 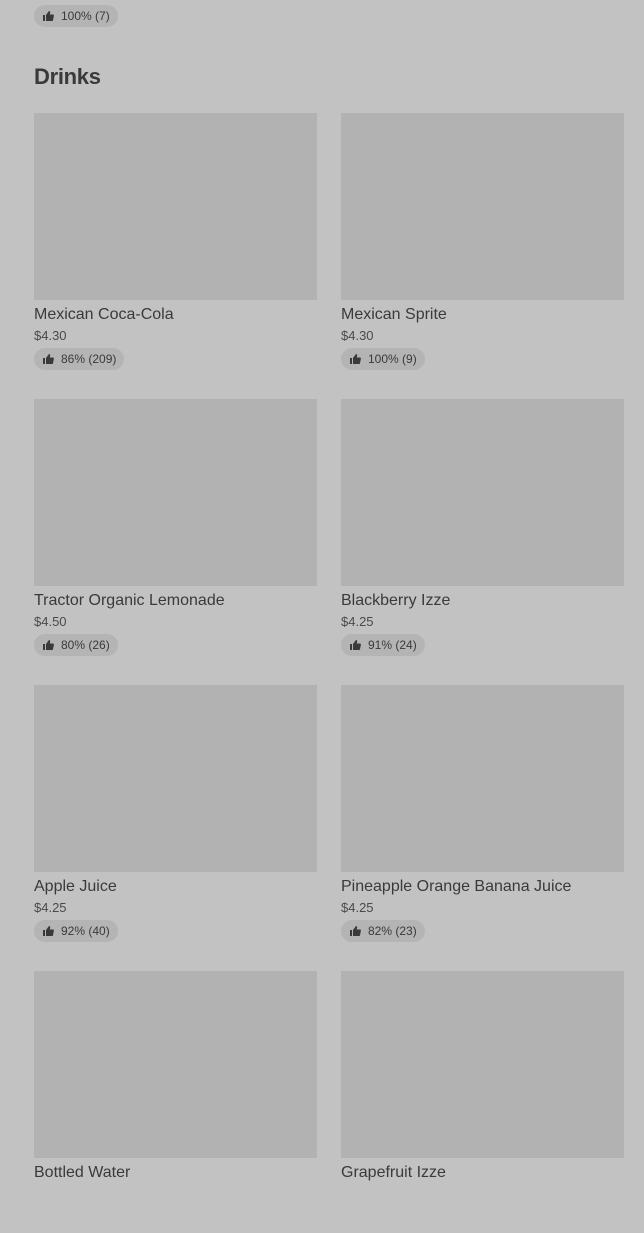 What do you see at coordinates (67, 76) in the screenshot?
I see `section-title: Drinks` at bounding box center [67, 76].